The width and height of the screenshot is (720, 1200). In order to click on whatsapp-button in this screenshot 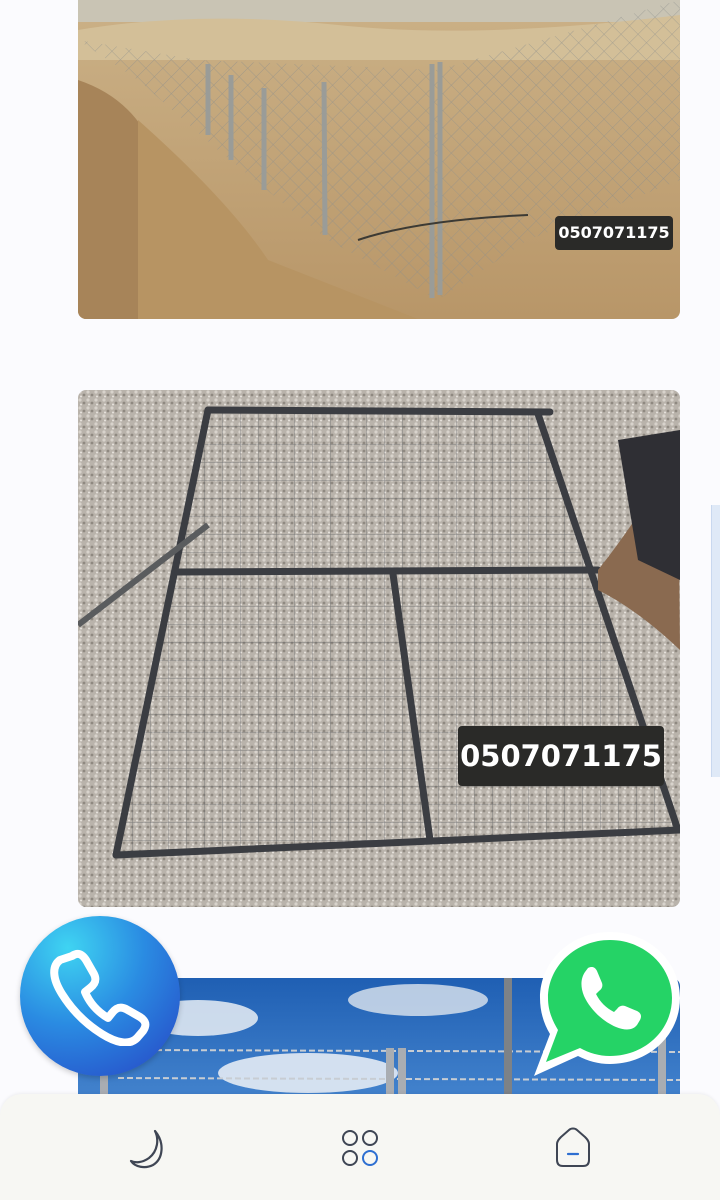, I will do `click(606, 1004)`.